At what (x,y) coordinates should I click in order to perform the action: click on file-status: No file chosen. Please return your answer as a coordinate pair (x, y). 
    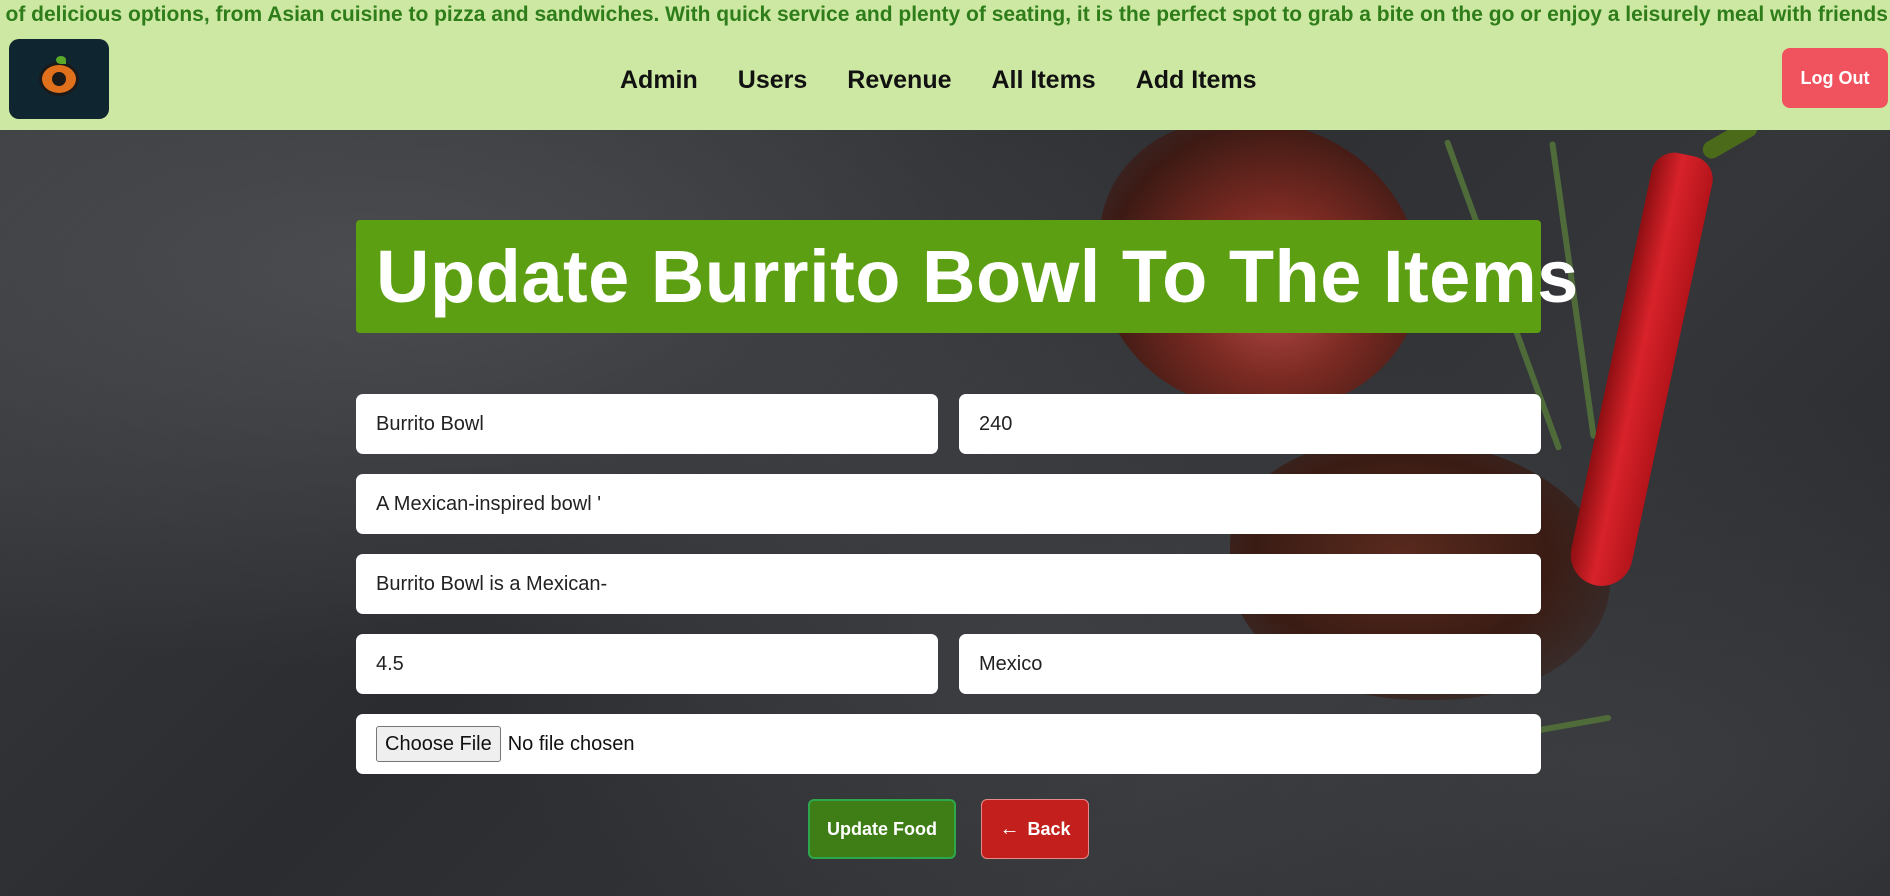
    Looking at the image, I should click on (571, 743).